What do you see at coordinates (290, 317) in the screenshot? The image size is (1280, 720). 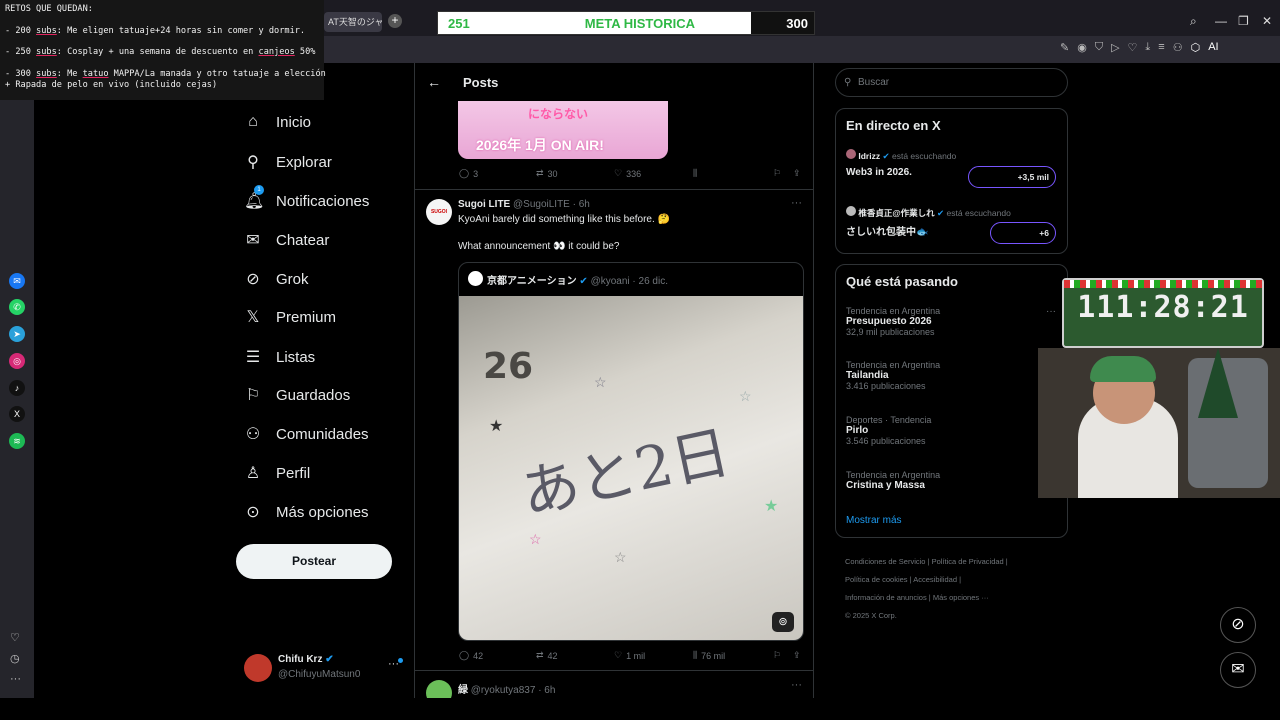 I see `nav-premium: 𝕏 Premium` at bounding box center [290, 317].